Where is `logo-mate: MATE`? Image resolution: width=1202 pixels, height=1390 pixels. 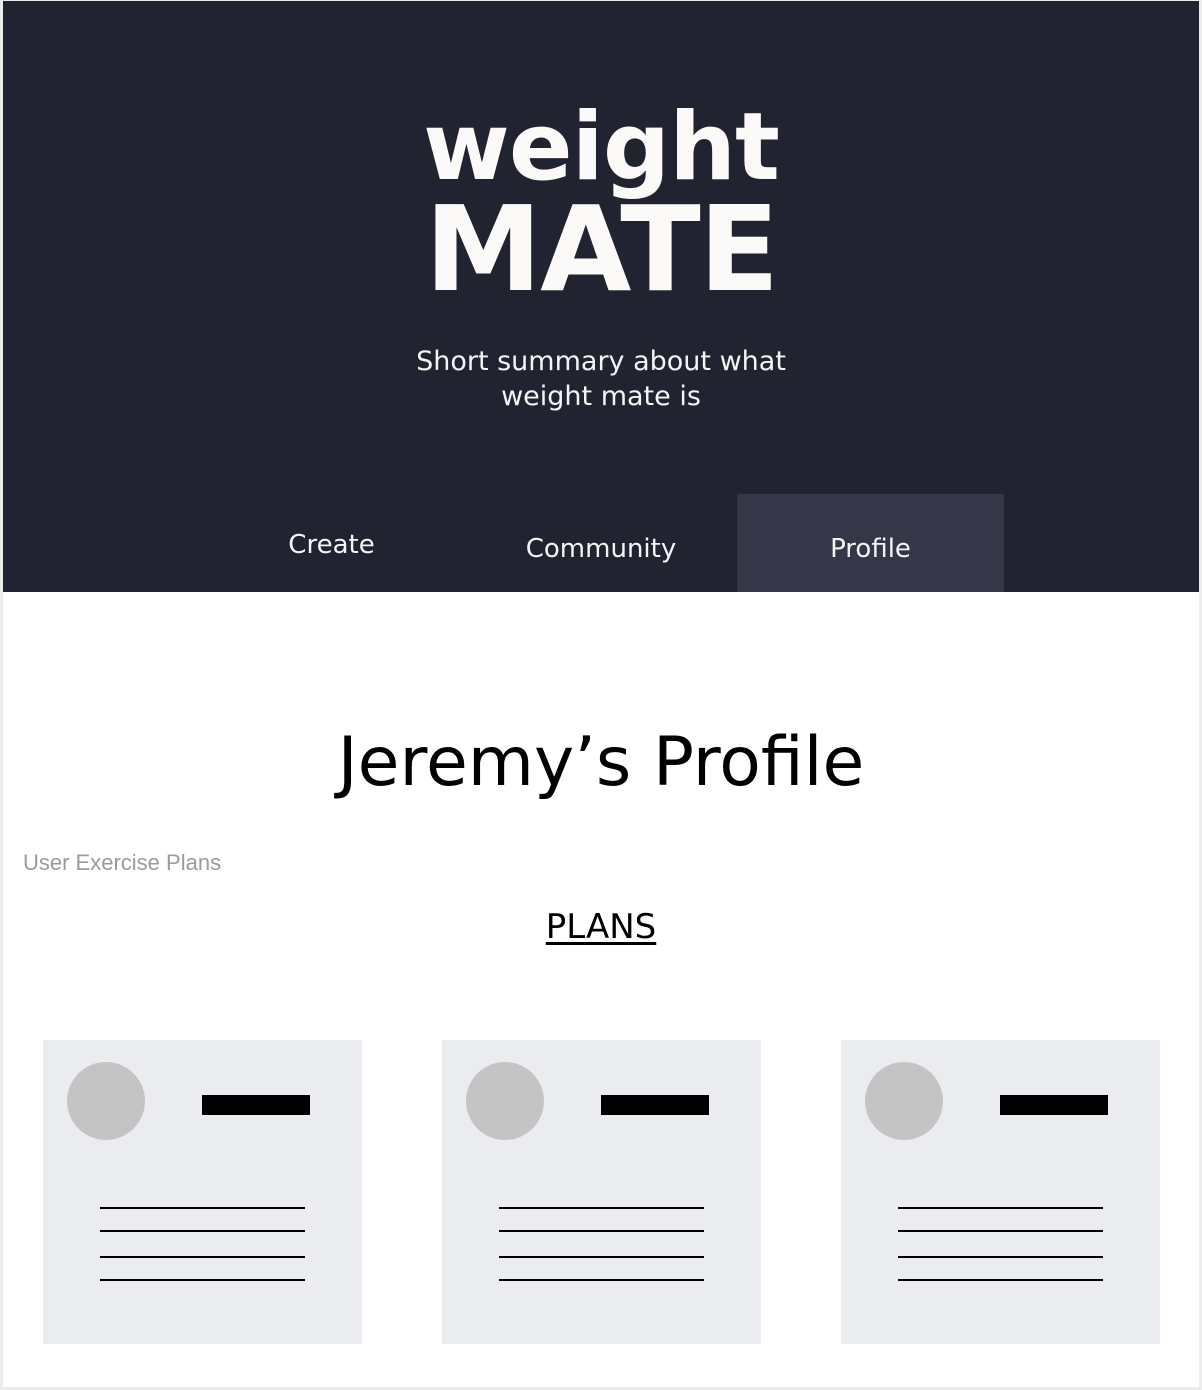 logo-mate: MATE is located at coordinates (601, 249).